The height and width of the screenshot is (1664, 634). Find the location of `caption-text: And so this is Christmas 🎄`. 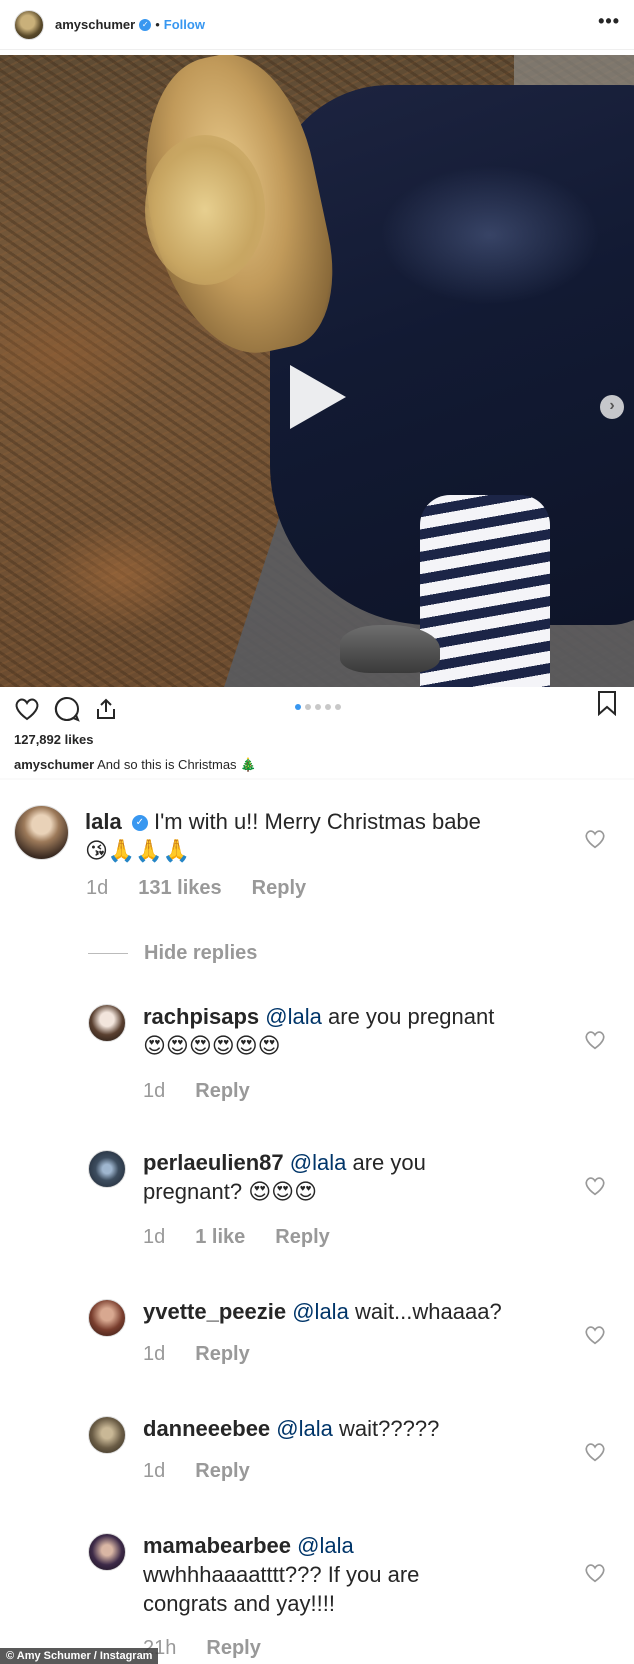

caption-text: And so this is Christmas 🎄 is located at coordinates (177, 764).